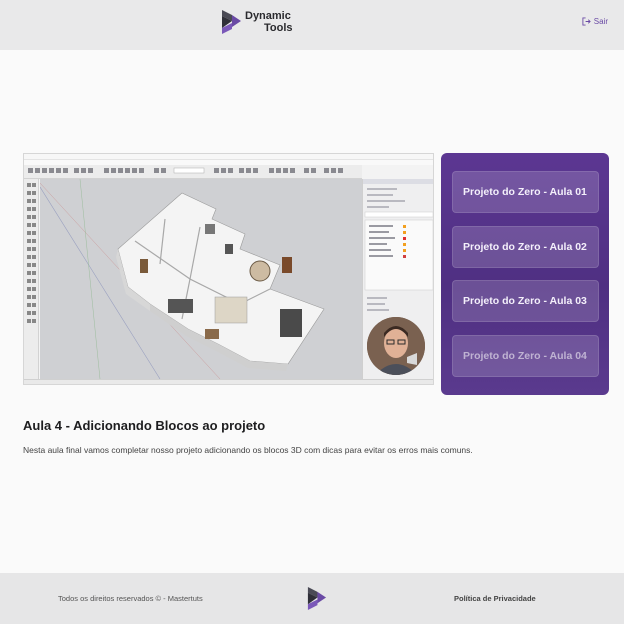  I want to click on toolbar-icons-graphic, so click(185, 170).